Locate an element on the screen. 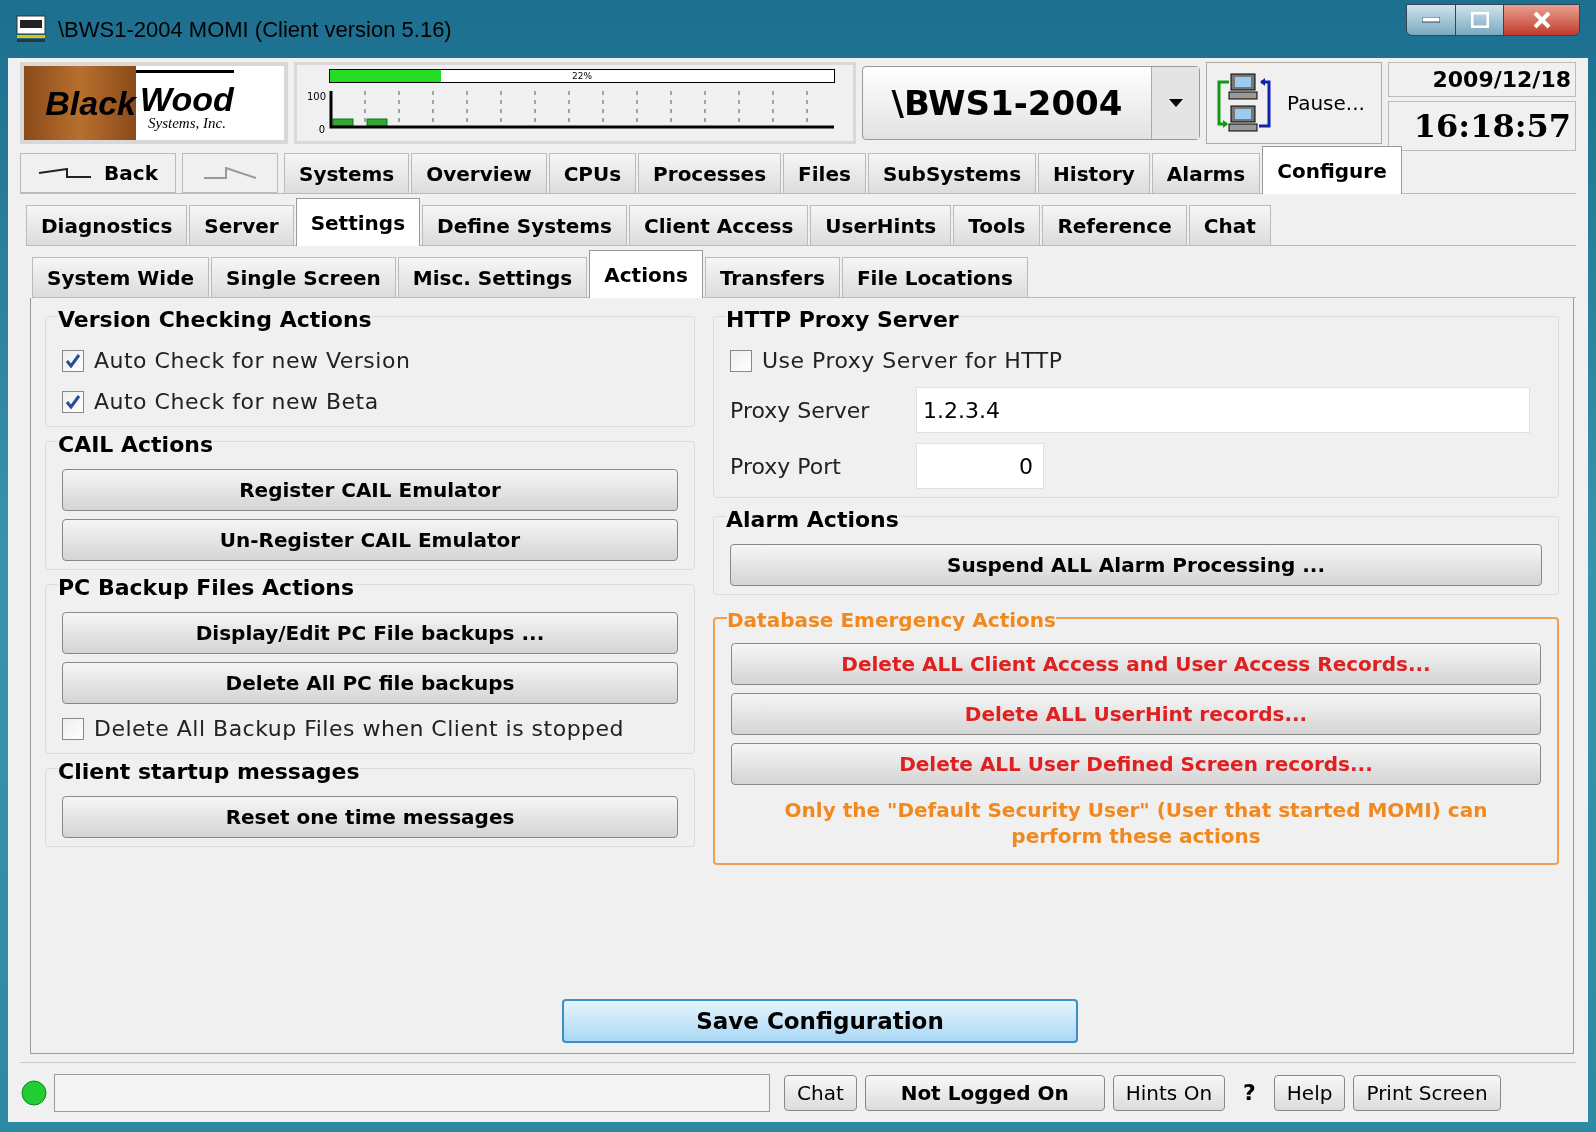 This screenshot has height=1132, width=1596. axis-label: 100 is located at coordinates (316, 97).